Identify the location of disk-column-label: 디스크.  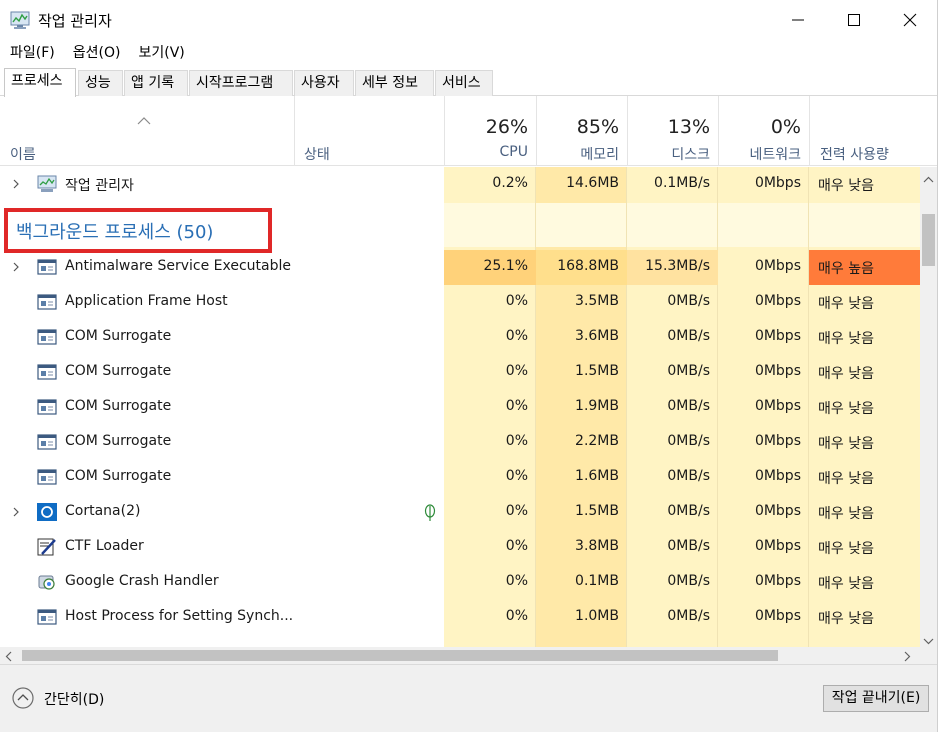
(690, 155).